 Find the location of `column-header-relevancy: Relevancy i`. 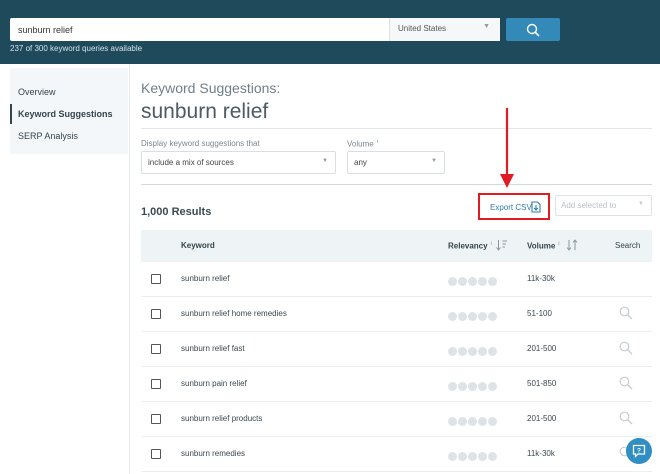

column-header-relevancy: Relevancy i is located at coordinates (470, 246).